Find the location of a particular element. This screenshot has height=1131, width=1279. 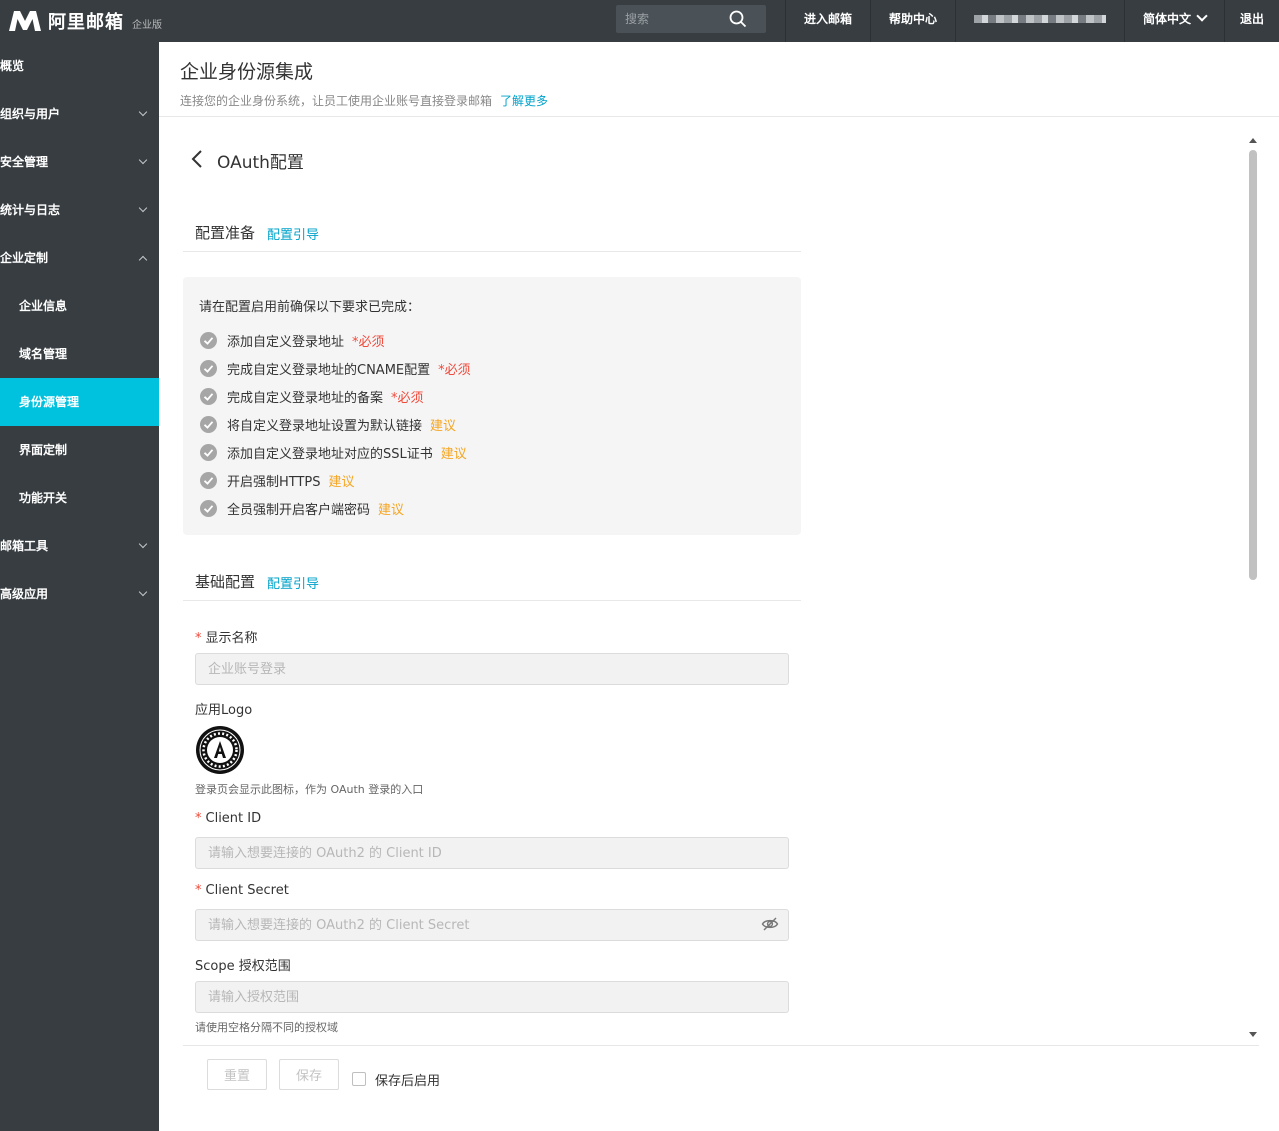

req-text: 将自定义登录地址设置为默认链接 is located at coordinates (325, 426).